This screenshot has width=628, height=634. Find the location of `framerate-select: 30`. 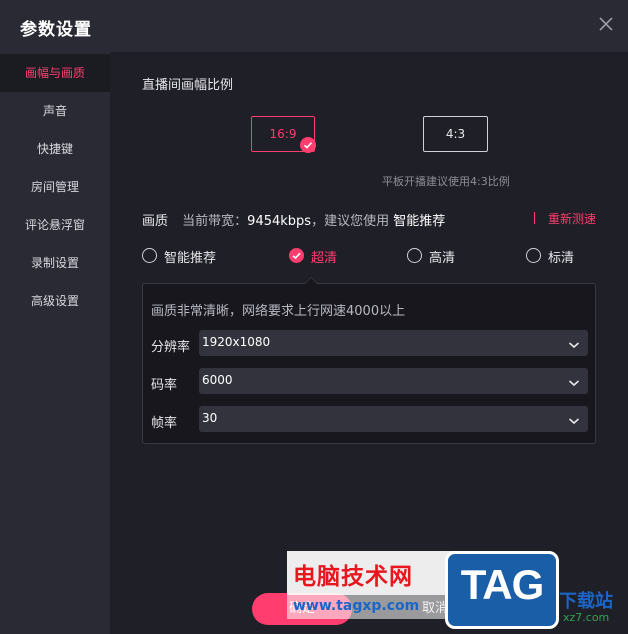

framerate-select: 30 is located at coordinates (393, 419).